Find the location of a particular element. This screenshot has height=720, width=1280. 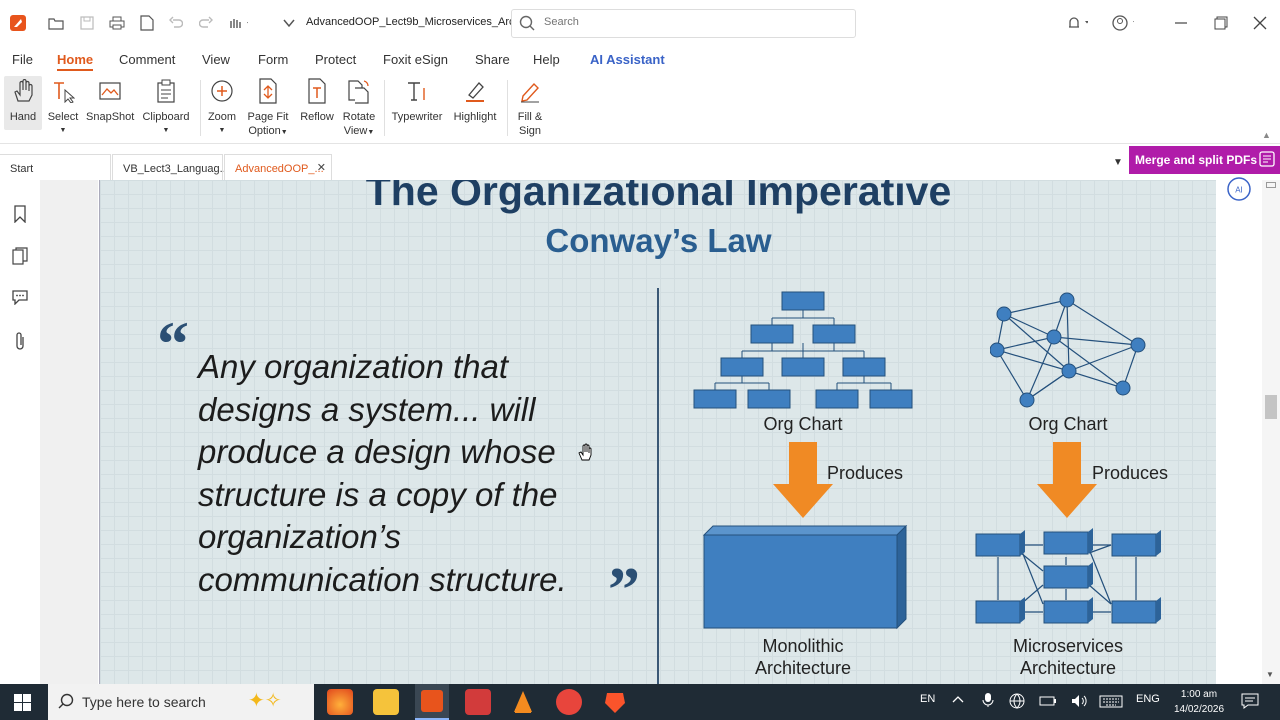

language-indicator: EN is located at coordinates (927, 699).